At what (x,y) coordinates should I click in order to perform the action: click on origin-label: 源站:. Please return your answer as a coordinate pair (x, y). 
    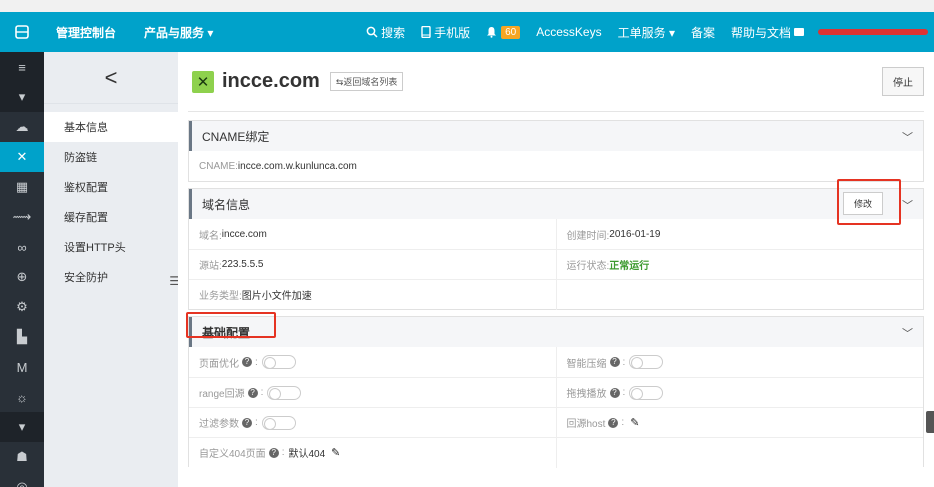
    Looking at the image, I should click on (210, 266).